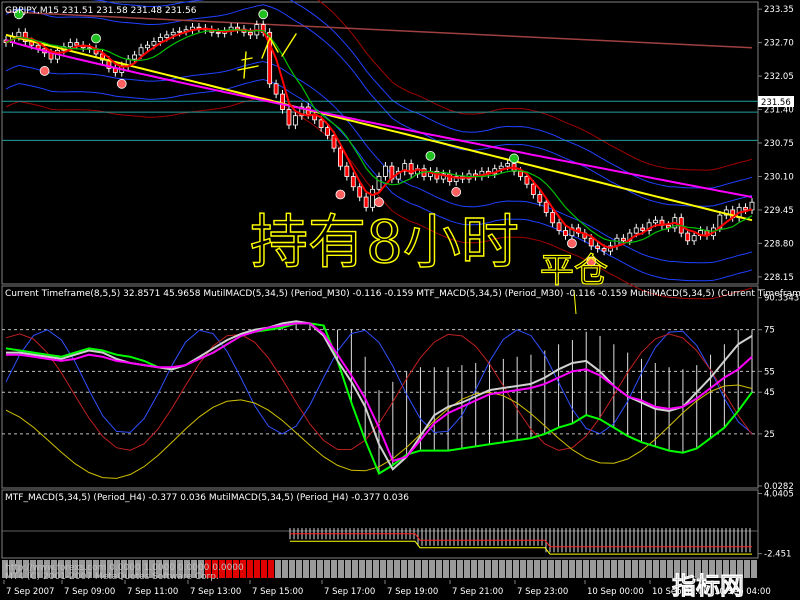  I want to click on price-panel-title: GBPJPY,M15 231.51 231.58 231.48 231.56, so click(101, 11).